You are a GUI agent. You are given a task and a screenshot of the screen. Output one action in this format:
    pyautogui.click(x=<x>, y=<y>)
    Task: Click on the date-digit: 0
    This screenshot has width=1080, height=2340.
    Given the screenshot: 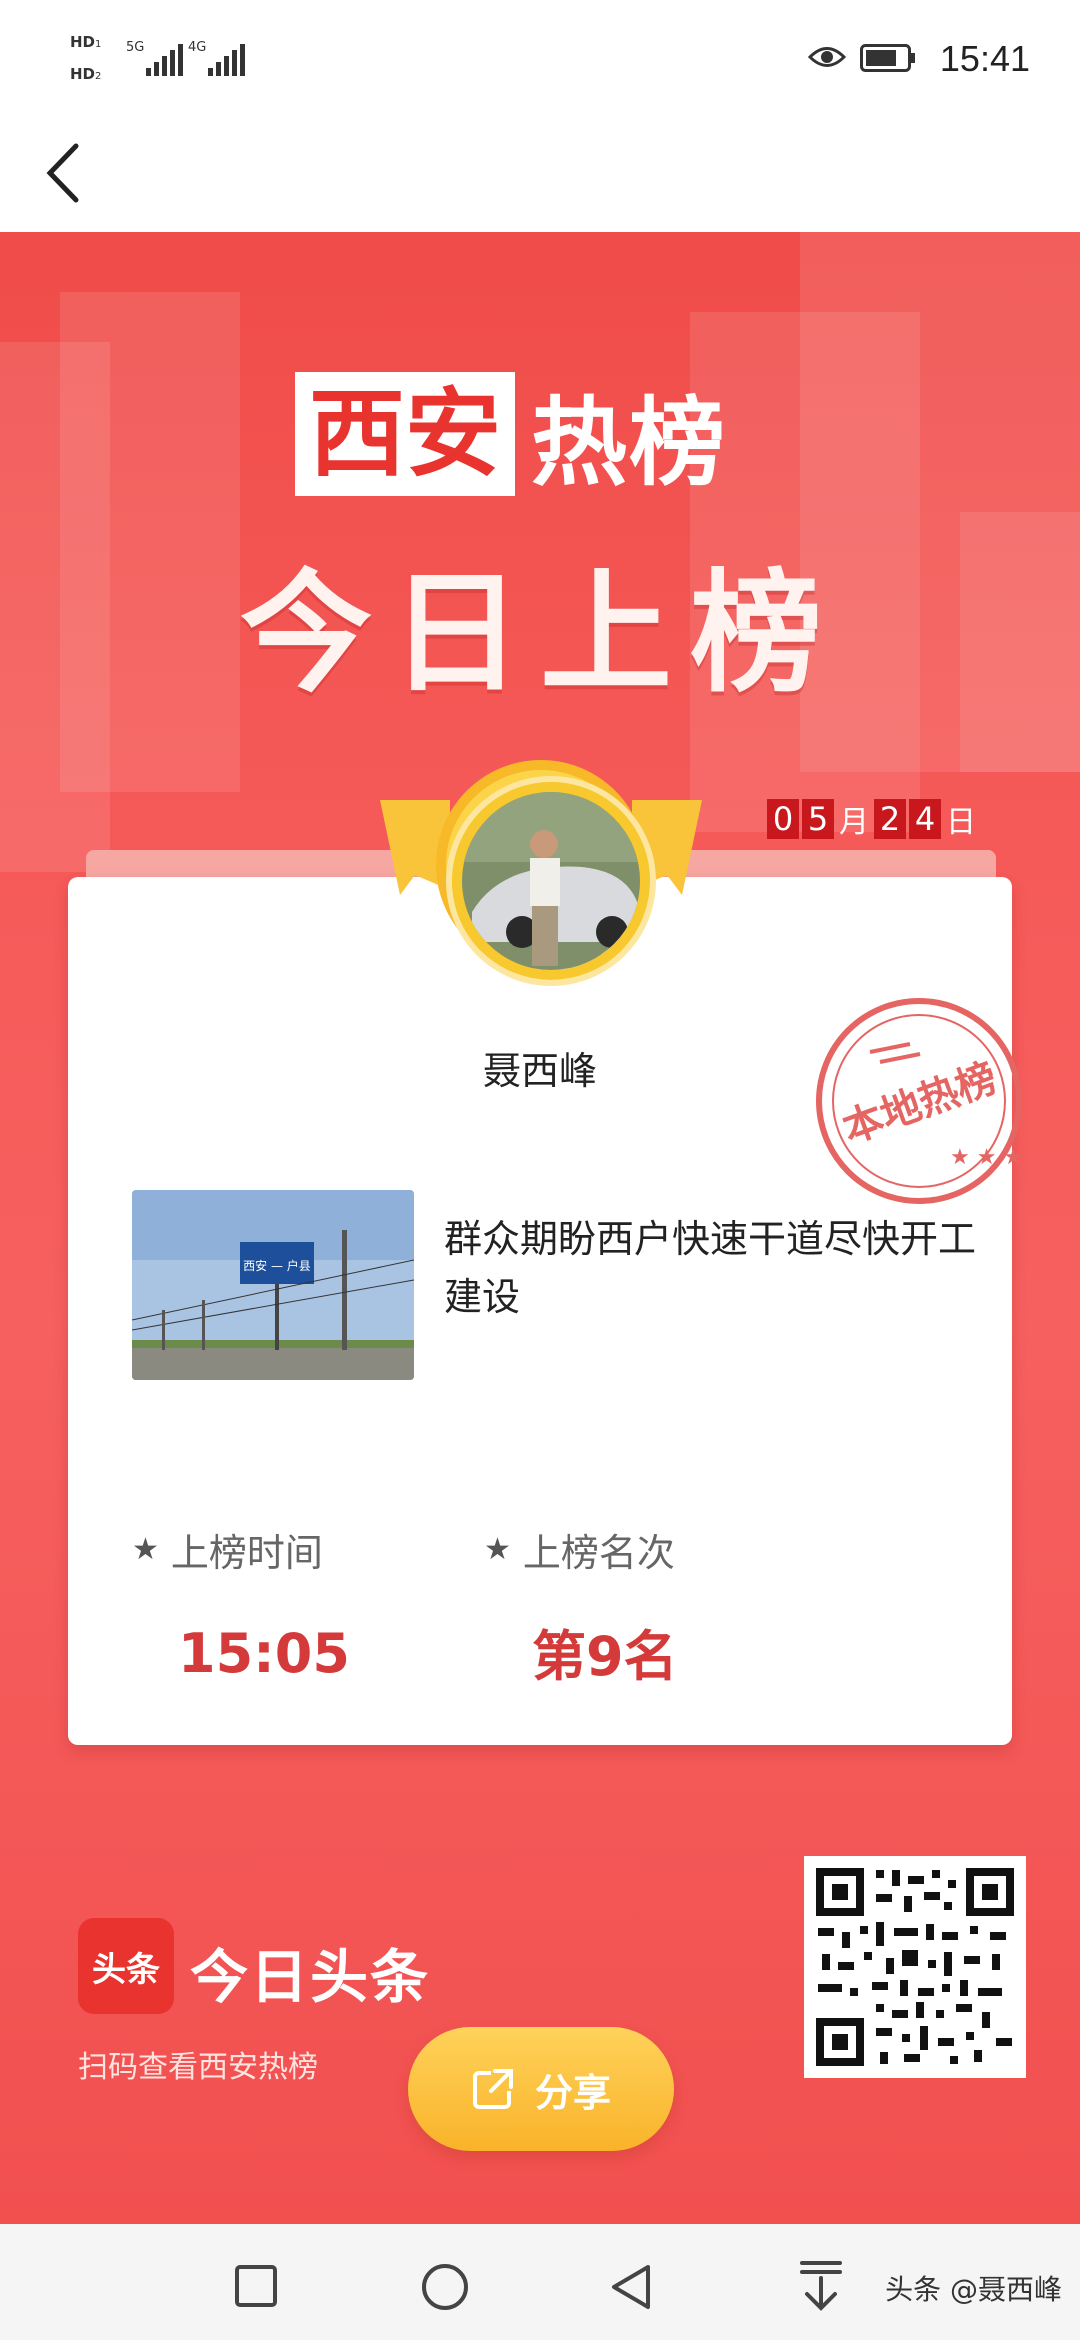 What is the action you would take?
    pyautogui.click(x=783, y=819)
    